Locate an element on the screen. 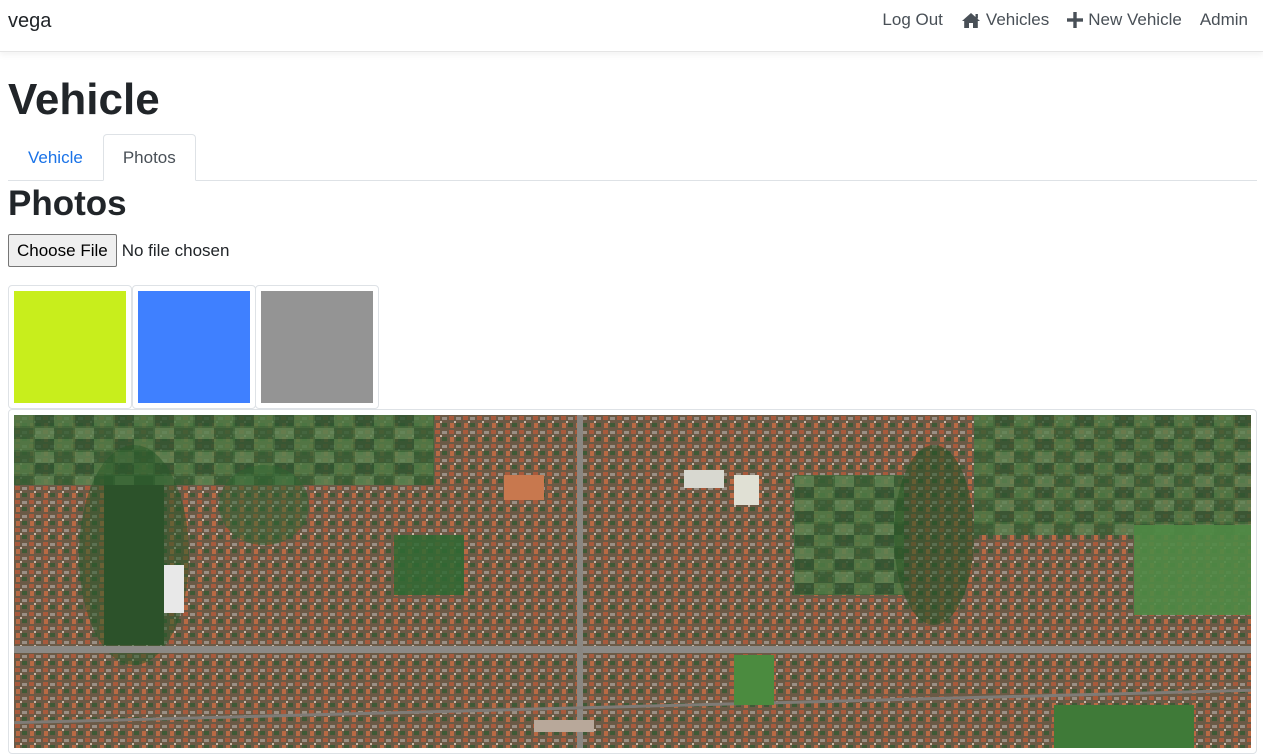 The width and height of the screenshot is (1263, 754). nav-new-vehicle-link: New Vehicle is located at coordinates (1124, 20).